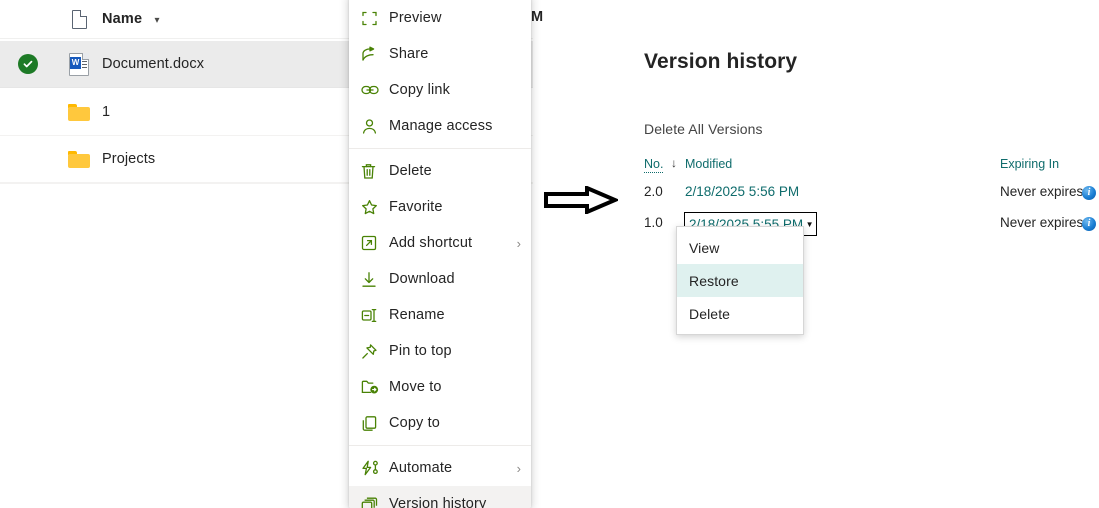 This screenshot has width=1099, height=508. I want to click on menu-item-manage-access: Manage access, so click(440, 126).